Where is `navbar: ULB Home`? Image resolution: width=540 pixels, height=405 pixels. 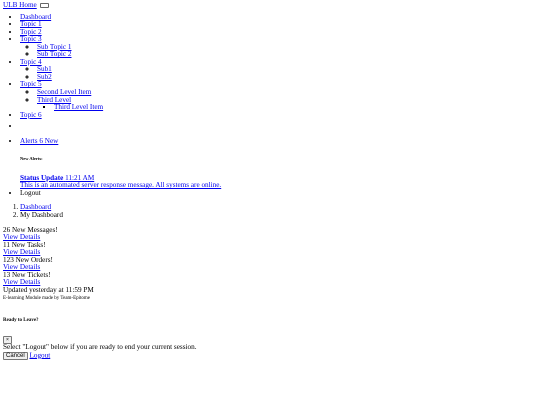 navbar: ULB Home is located at coordinates (271, 5).